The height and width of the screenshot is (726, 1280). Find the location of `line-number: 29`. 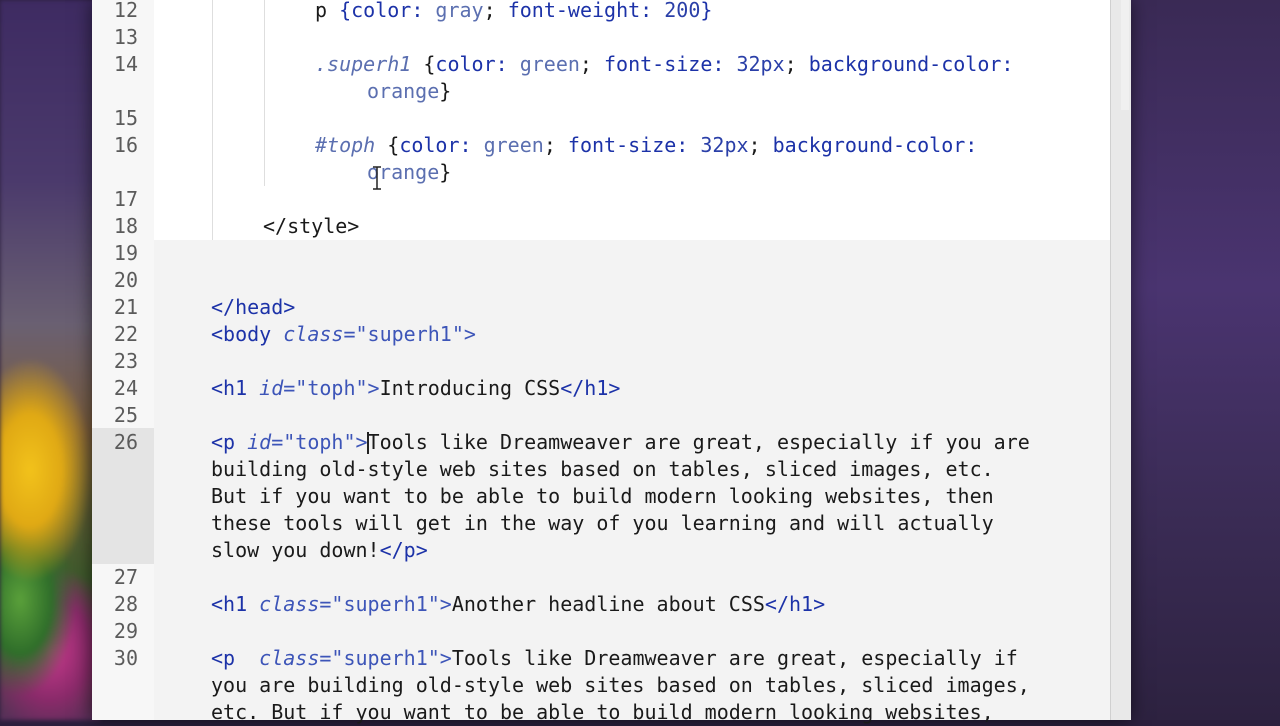

line-number: 29 is located at coordinates (125, 631).